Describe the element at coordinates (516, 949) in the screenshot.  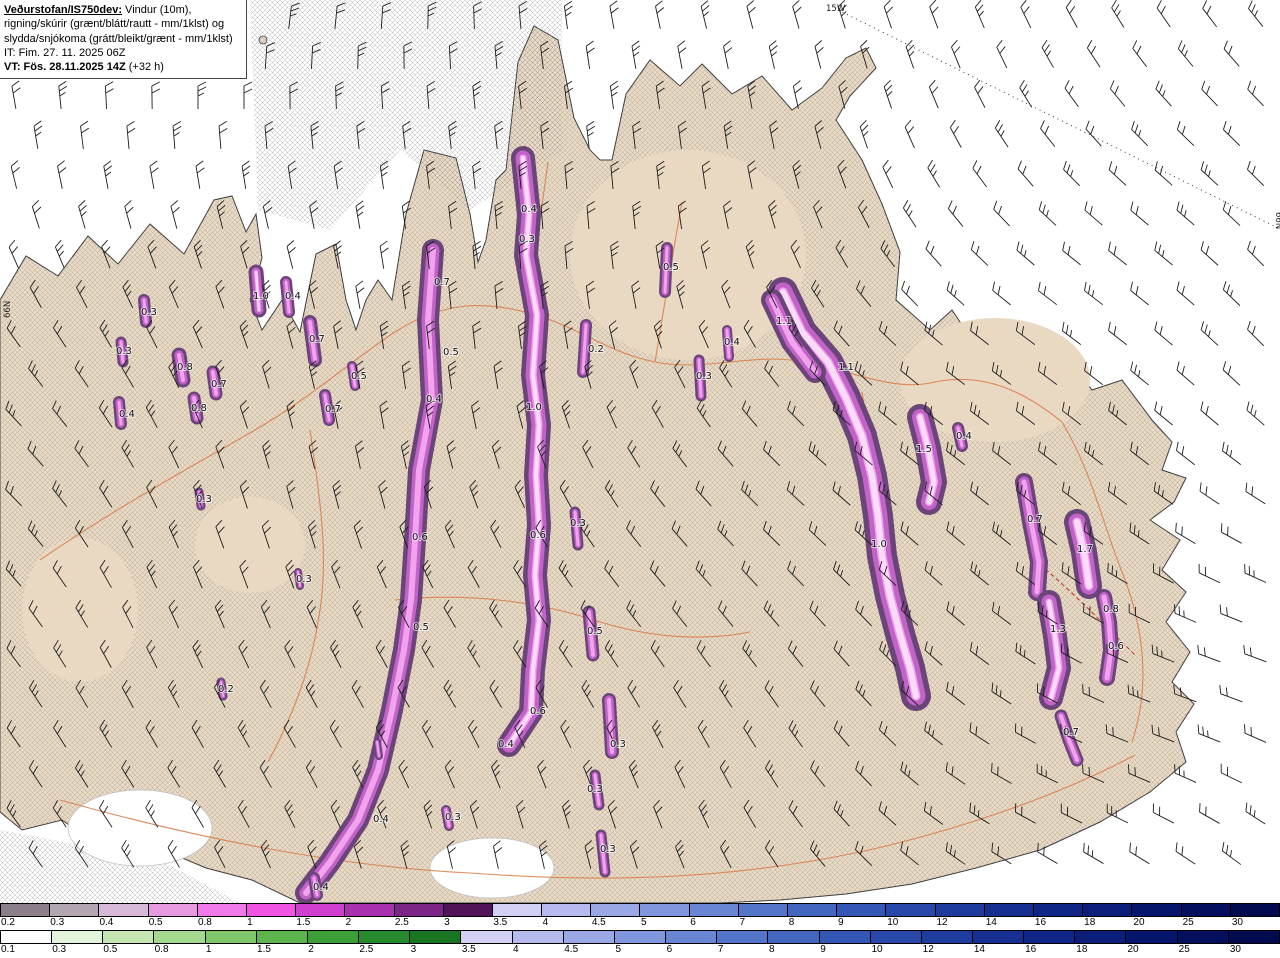
I see `rain-scale-tick-label: 4` at that location.